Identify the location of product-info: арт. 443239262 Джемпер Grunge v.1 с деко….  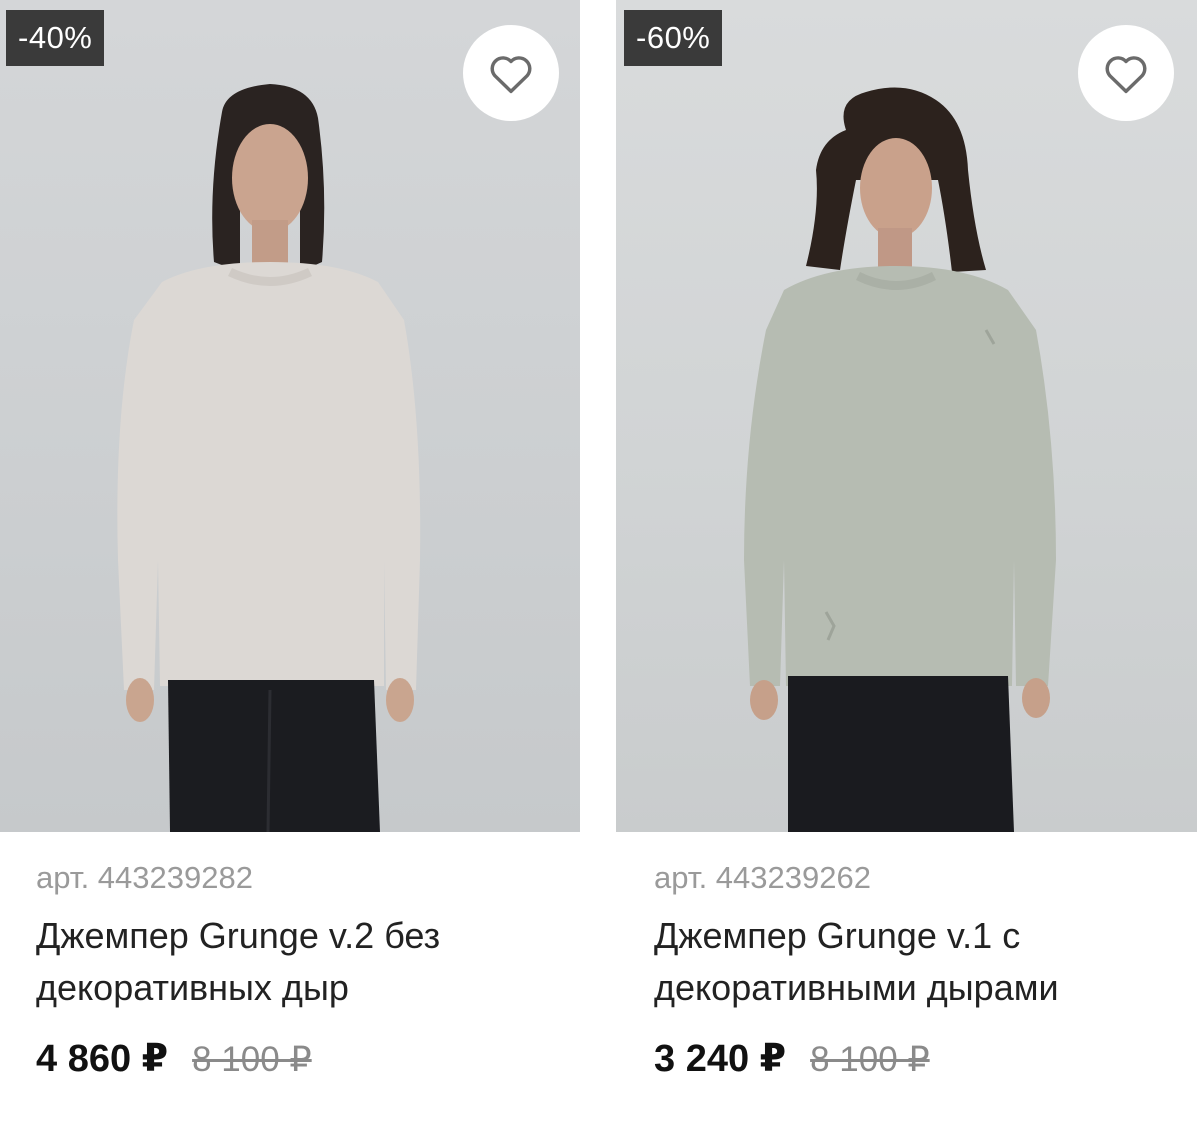
(906, 969).